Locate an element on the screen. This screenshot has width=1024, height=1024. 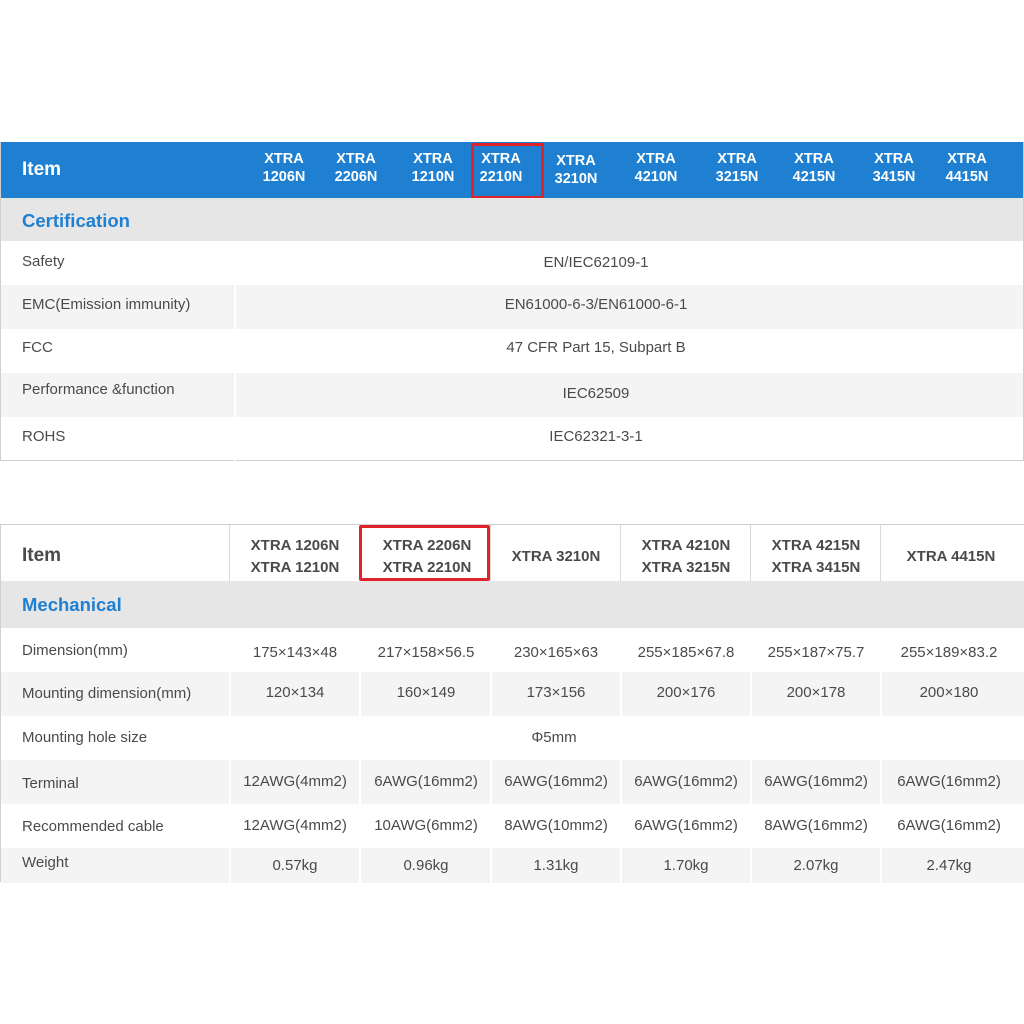
cell-terminal-6: 6AWG(16mm2) is located at coordinates (949, 781).